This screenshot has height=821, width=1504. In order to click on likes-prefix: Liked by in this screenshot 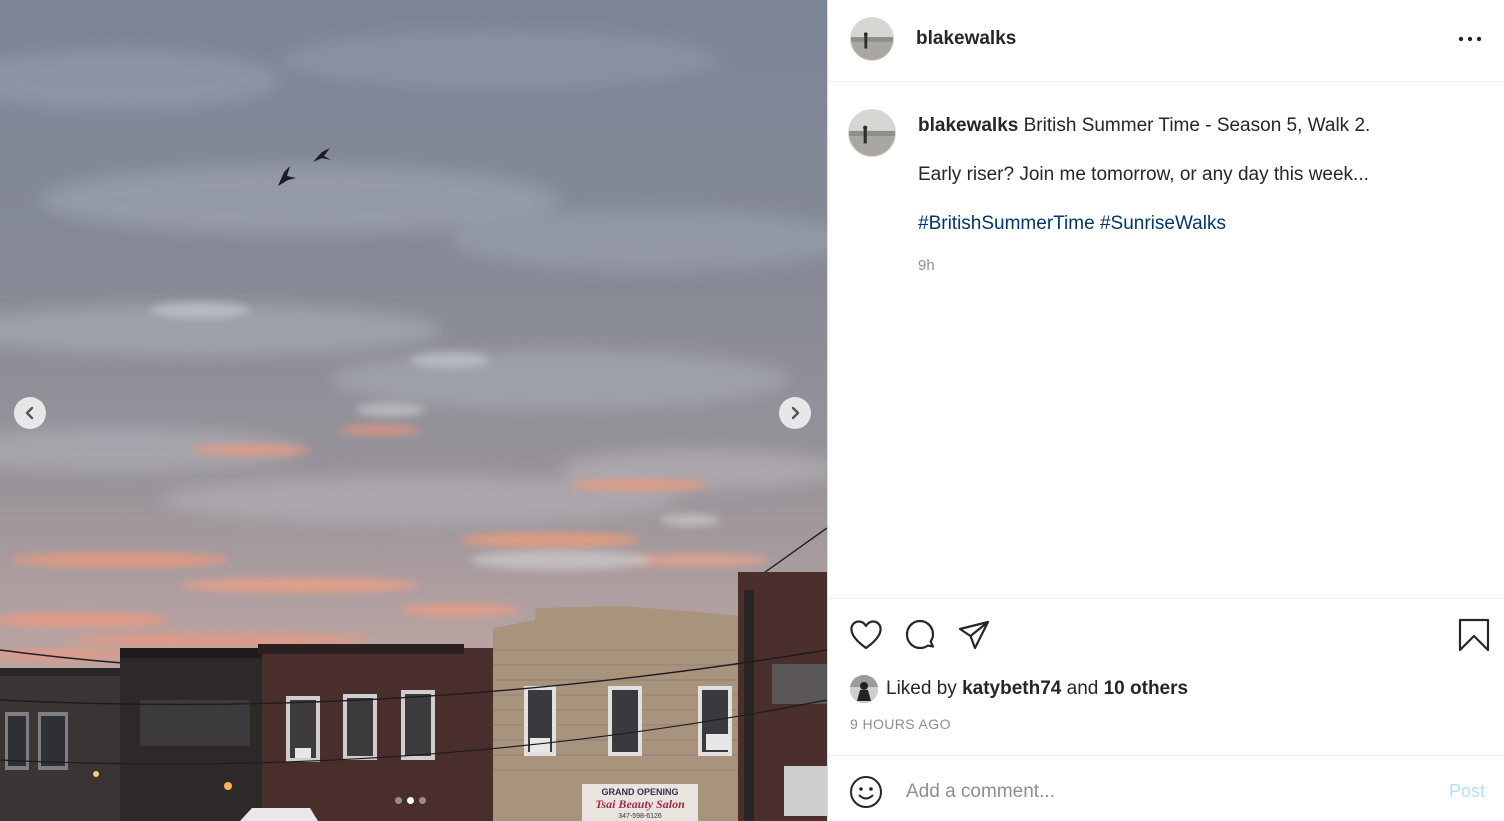, I will do `click(921, 688)`.